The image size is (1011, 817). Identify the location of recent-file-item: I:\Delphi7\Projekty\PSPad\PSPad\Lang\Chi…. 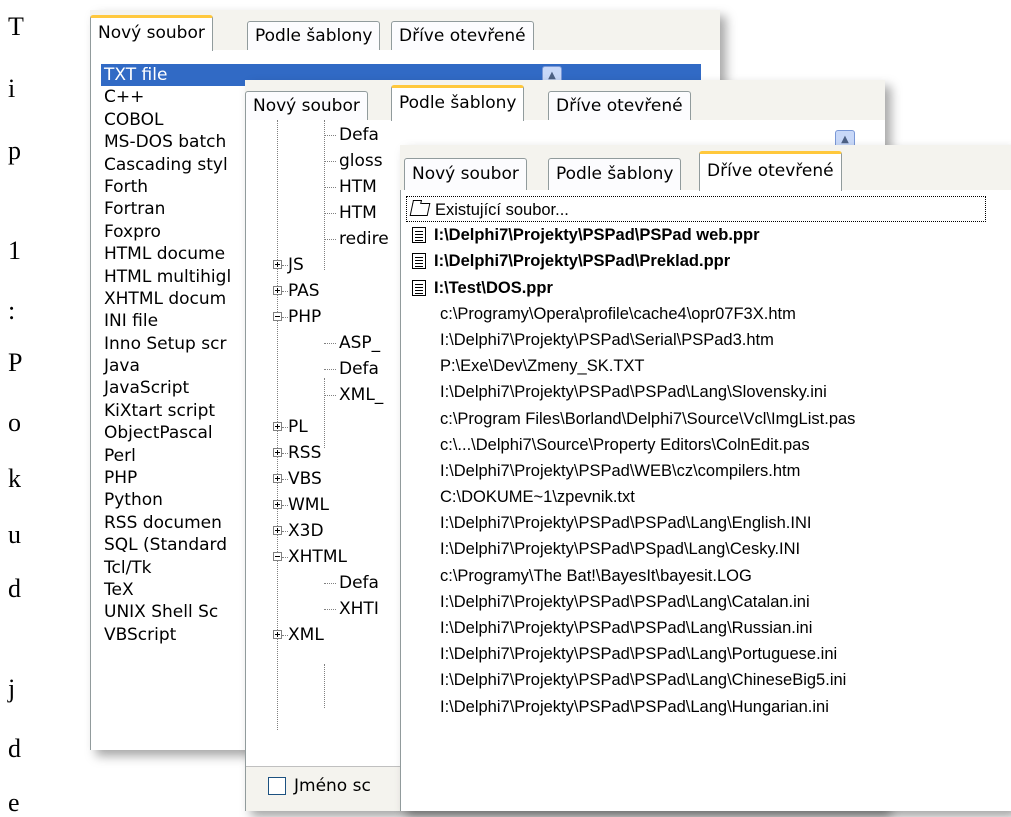
(706, 680).